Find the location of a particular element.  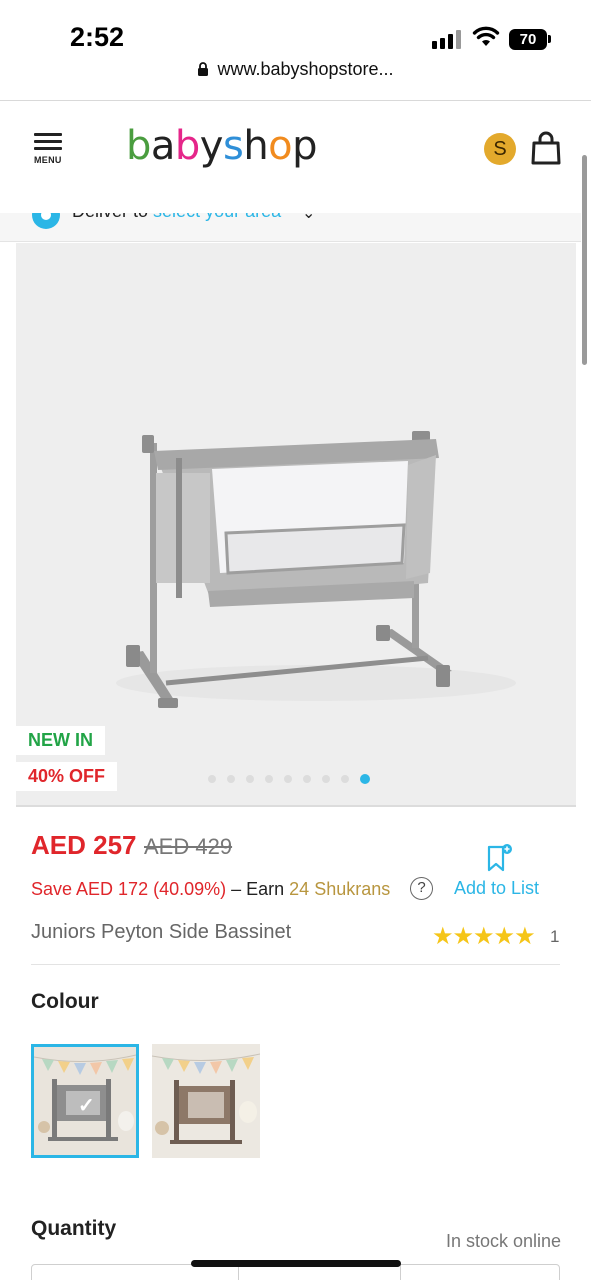

logo-letter: a is located at coordinates (163, 146).